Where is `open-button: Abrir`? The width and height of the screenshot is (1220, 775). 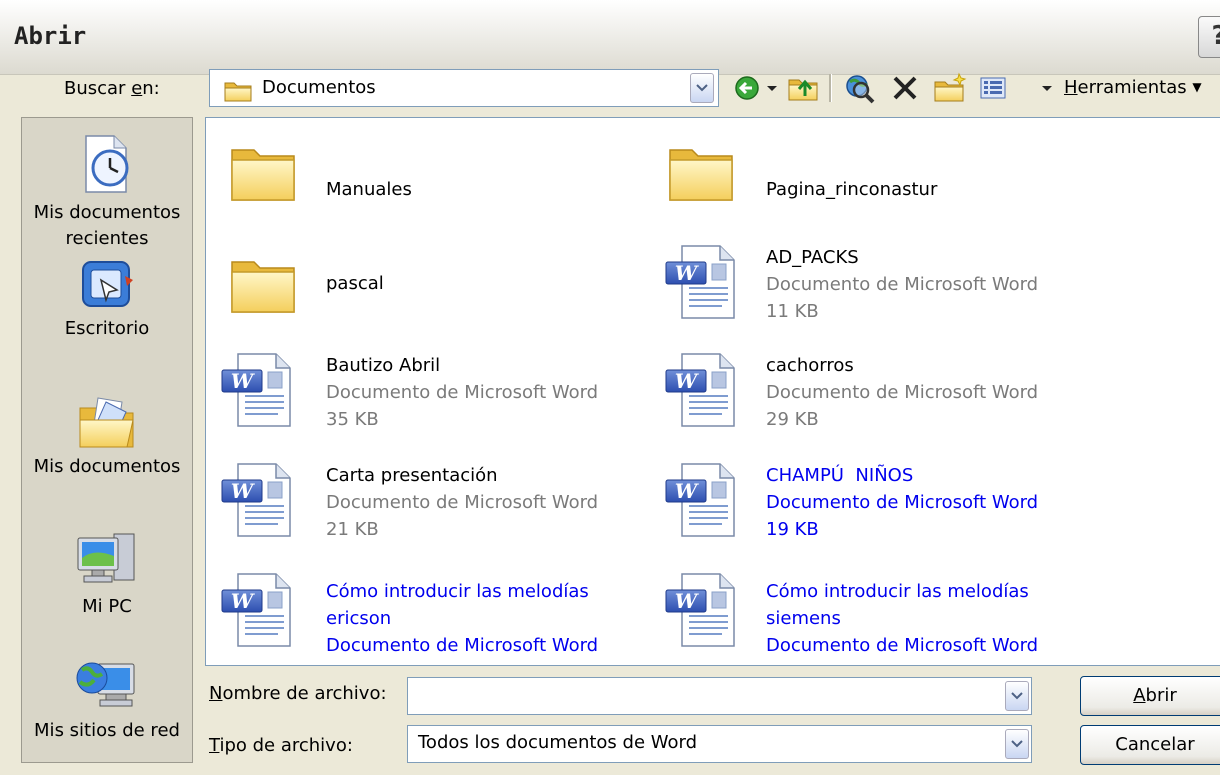
open-button: Abrir is located at coordinates (1150, 696).